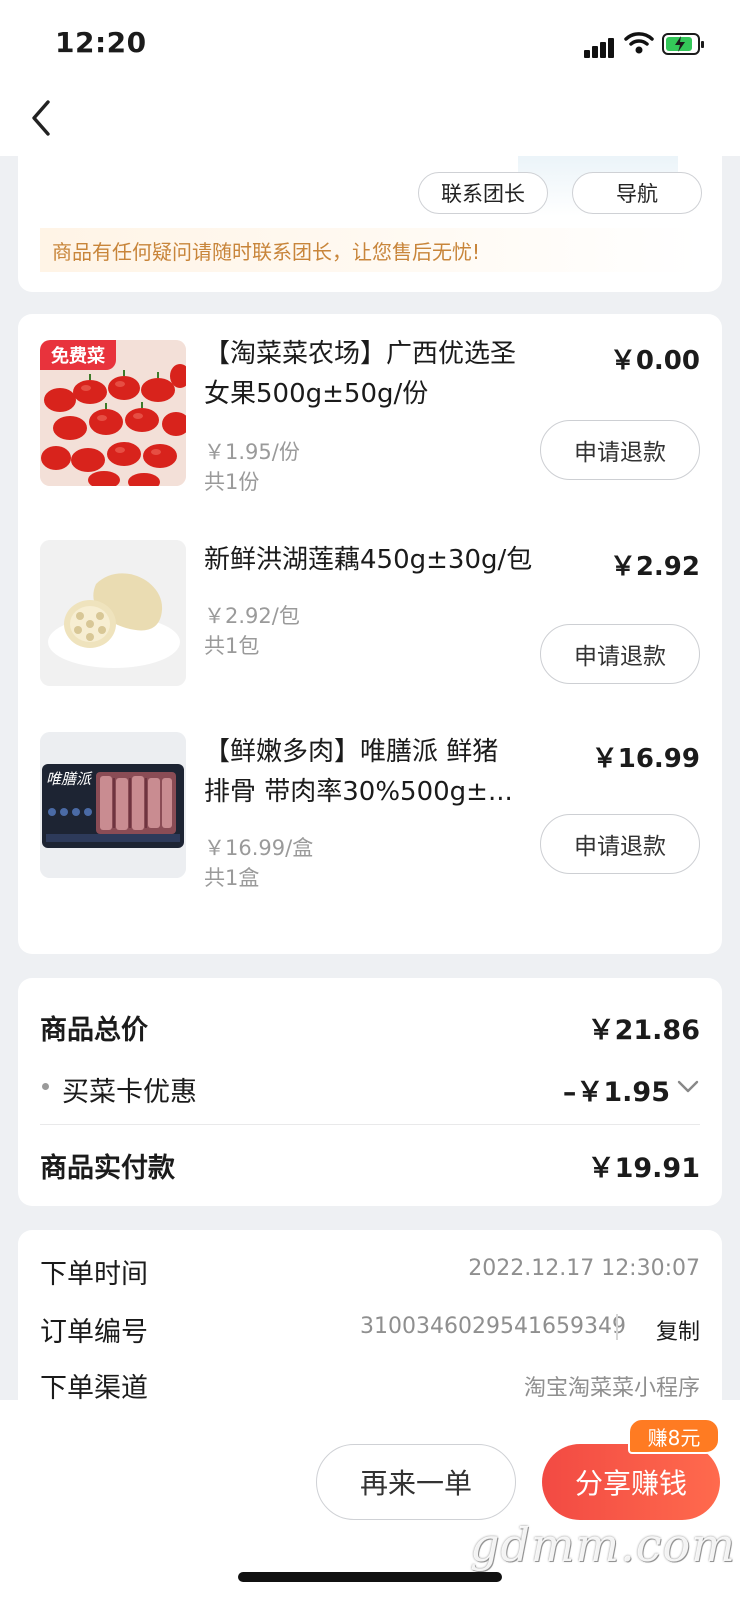 Image resolution: width=740 pixels, height=1600 pixels. Describe the element at coordinates (643, 1030) in the screenshot. I see `total-price-value: ￥21.86` at that location.